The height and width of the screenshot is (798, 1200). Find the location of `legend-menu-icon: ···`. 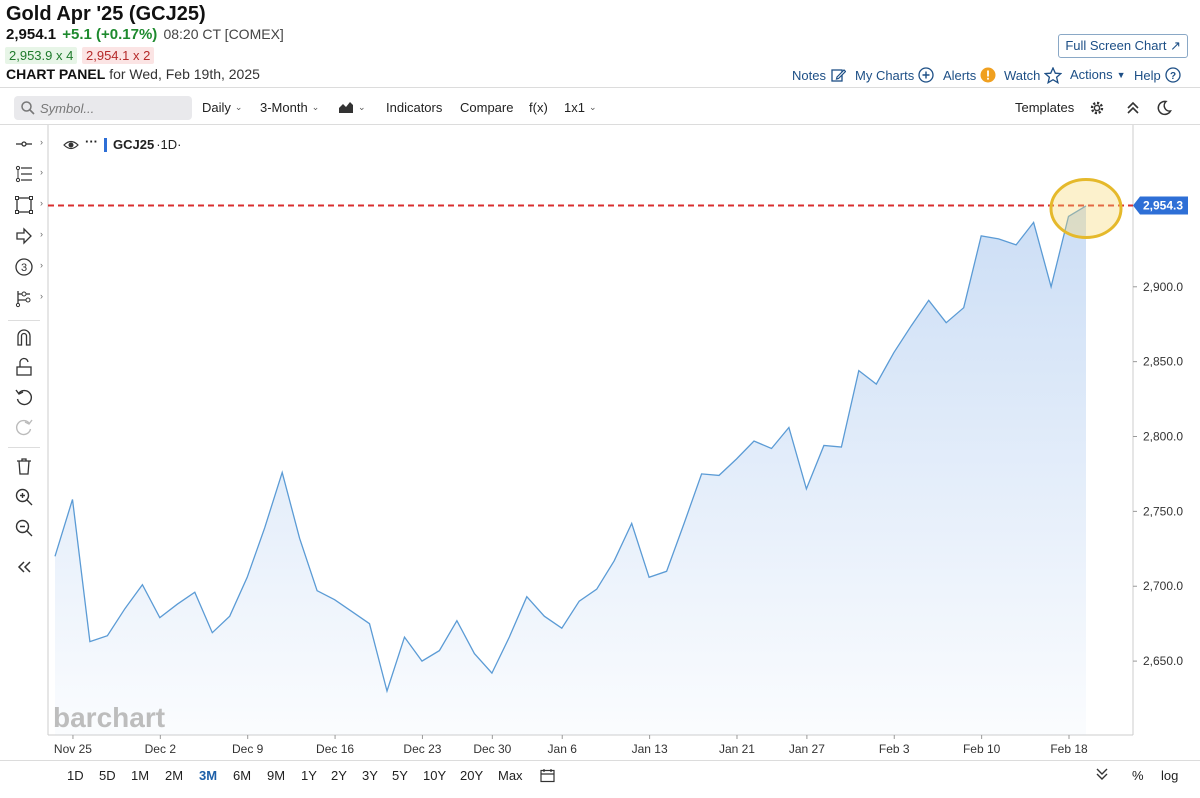

legend-menu-icon: ··· is located at coordinates (91, 141).